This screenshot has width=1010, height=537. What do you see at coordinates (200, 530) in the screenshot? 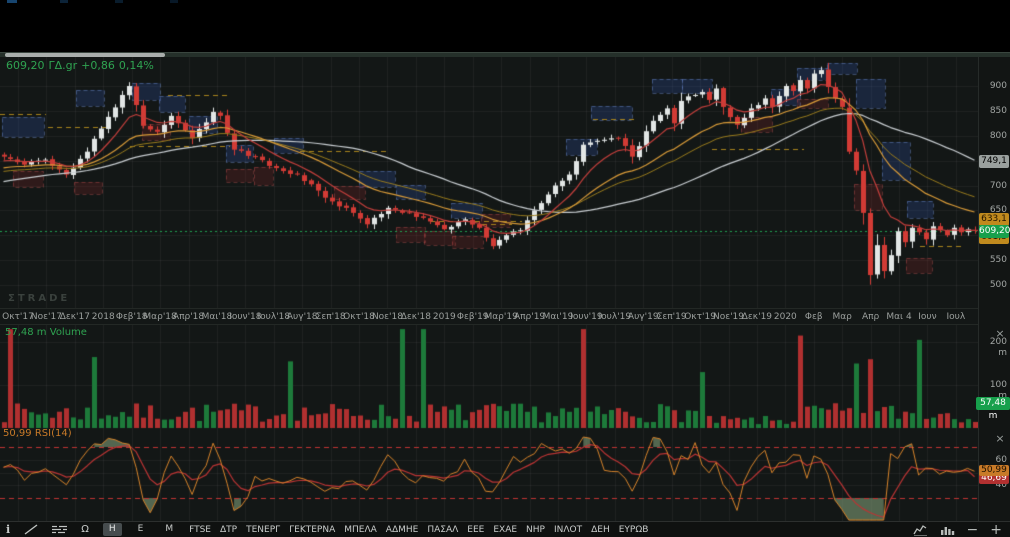
I see `ticker-tab-FTSE: FTSE` at bounding box center [200, 530].